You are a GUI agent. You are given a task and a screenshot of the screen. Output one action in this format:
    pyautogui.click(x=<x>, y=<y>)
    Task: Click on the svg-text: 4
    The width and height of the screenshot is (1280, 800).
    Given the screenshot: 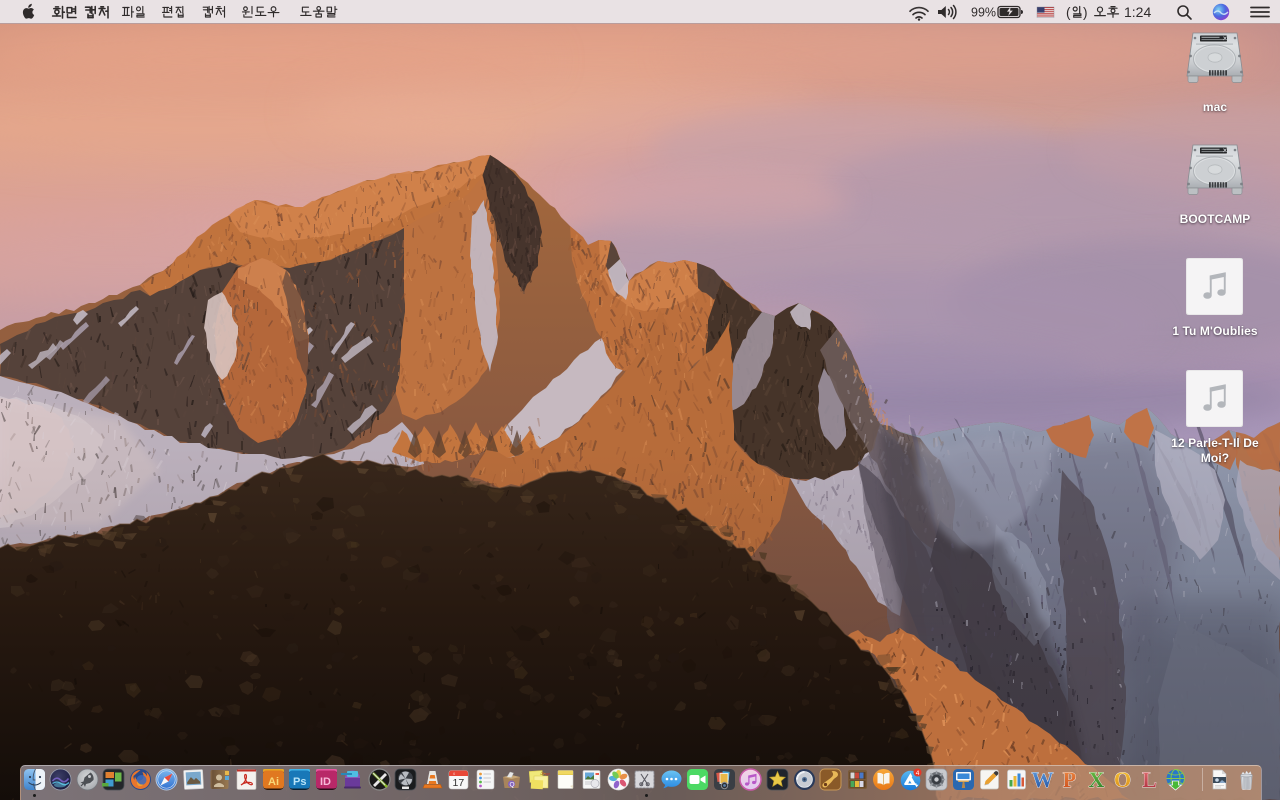 What is the action you would take?
    pyautogui.click(x=917, y=773)
    